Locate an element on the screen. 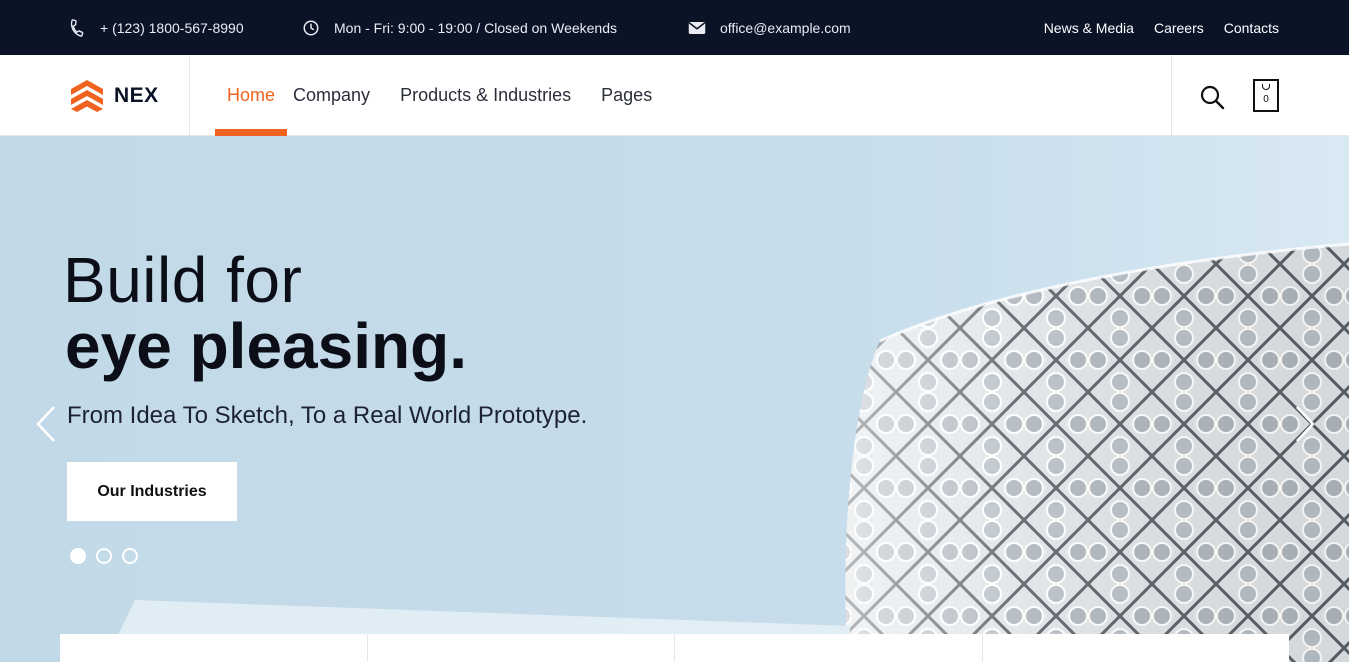  logo: NEX is located at coordinates (114, 96).